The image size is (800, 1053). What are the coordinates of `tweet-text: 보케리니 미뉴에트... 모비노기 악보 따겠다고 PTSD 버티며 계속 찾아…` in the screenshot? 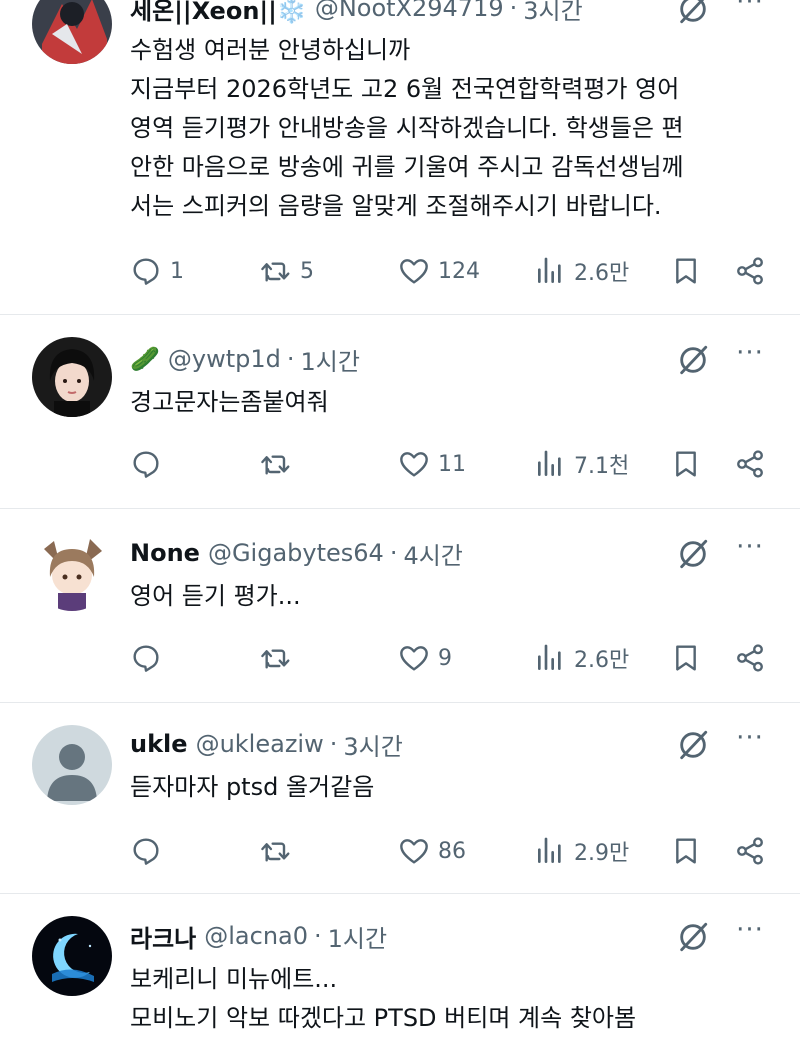 It's located at (450, 999).